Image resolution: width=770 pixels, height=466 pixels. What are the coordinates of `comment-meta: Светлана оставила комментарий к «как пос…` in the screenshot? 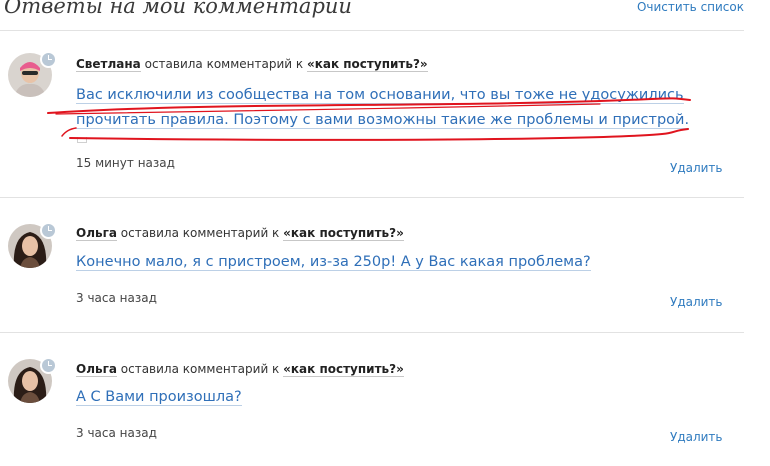 It's located at (252, 64).